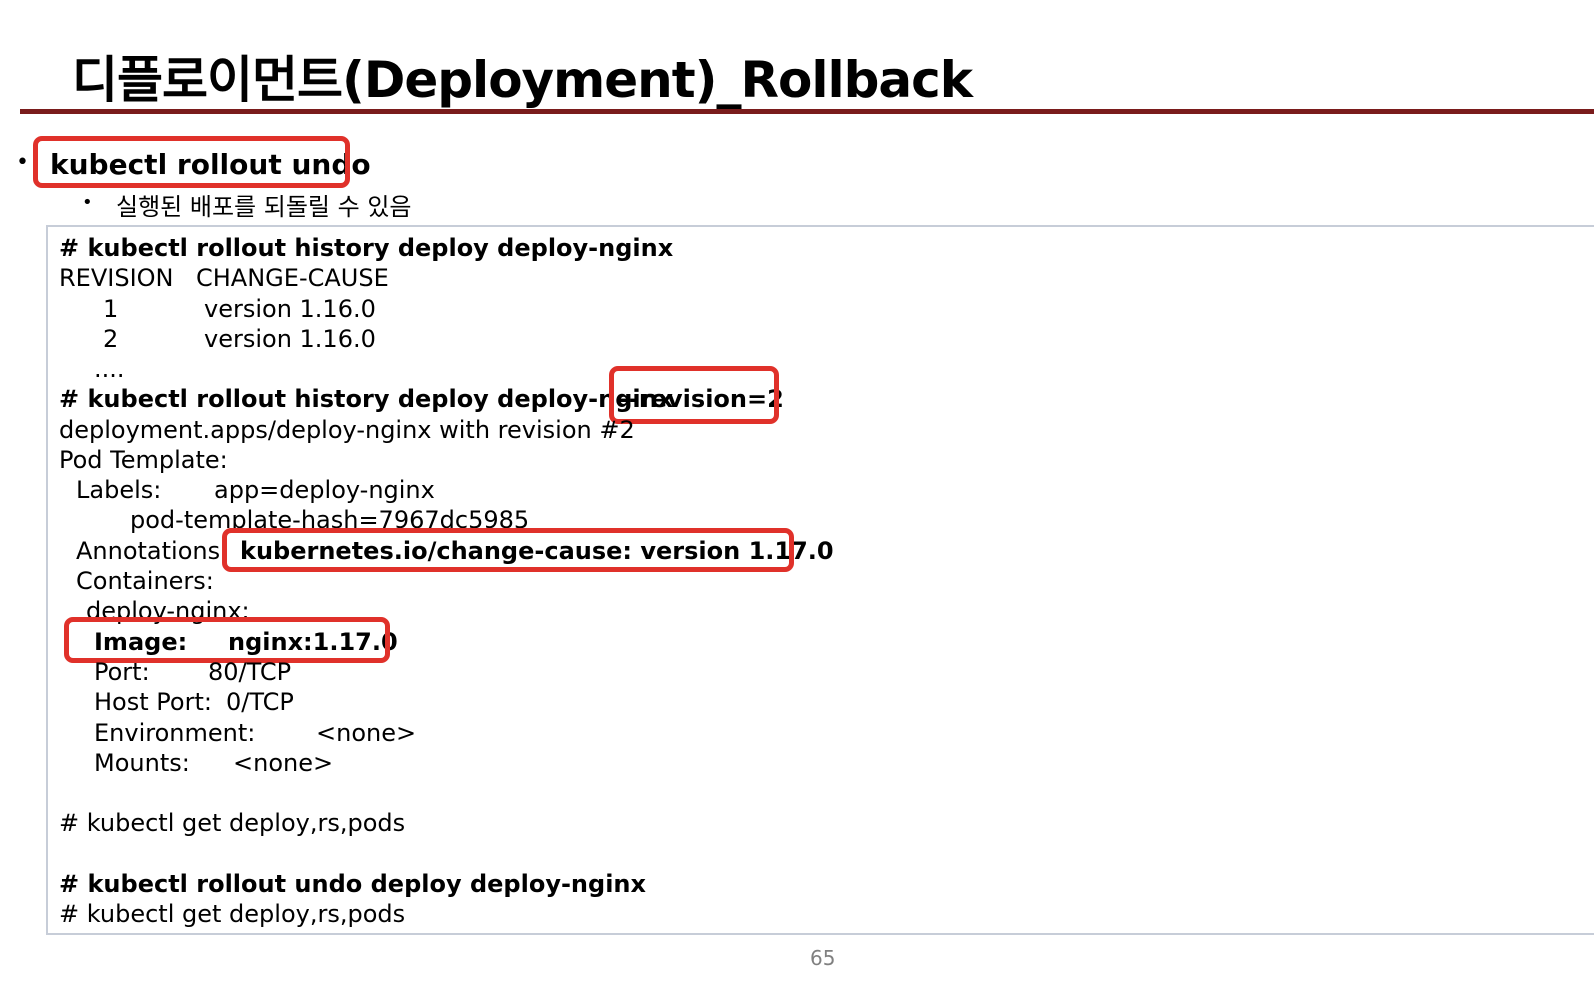  Describe the element at coordinates (116, 278) in the screenshot. I see `code-col-revision: REVISION` at that location.